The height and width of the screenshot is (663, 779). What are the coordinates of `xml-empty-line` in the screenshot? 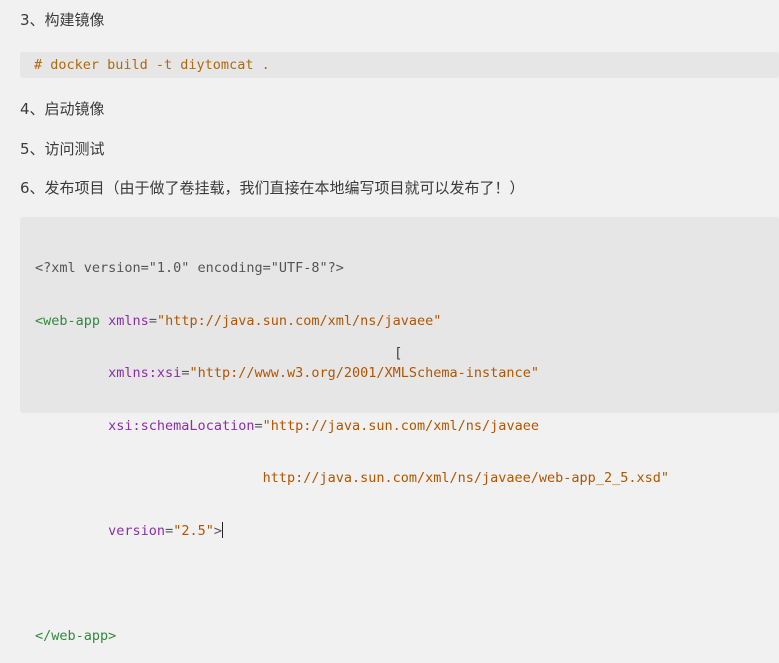 It's located at (407, 584).